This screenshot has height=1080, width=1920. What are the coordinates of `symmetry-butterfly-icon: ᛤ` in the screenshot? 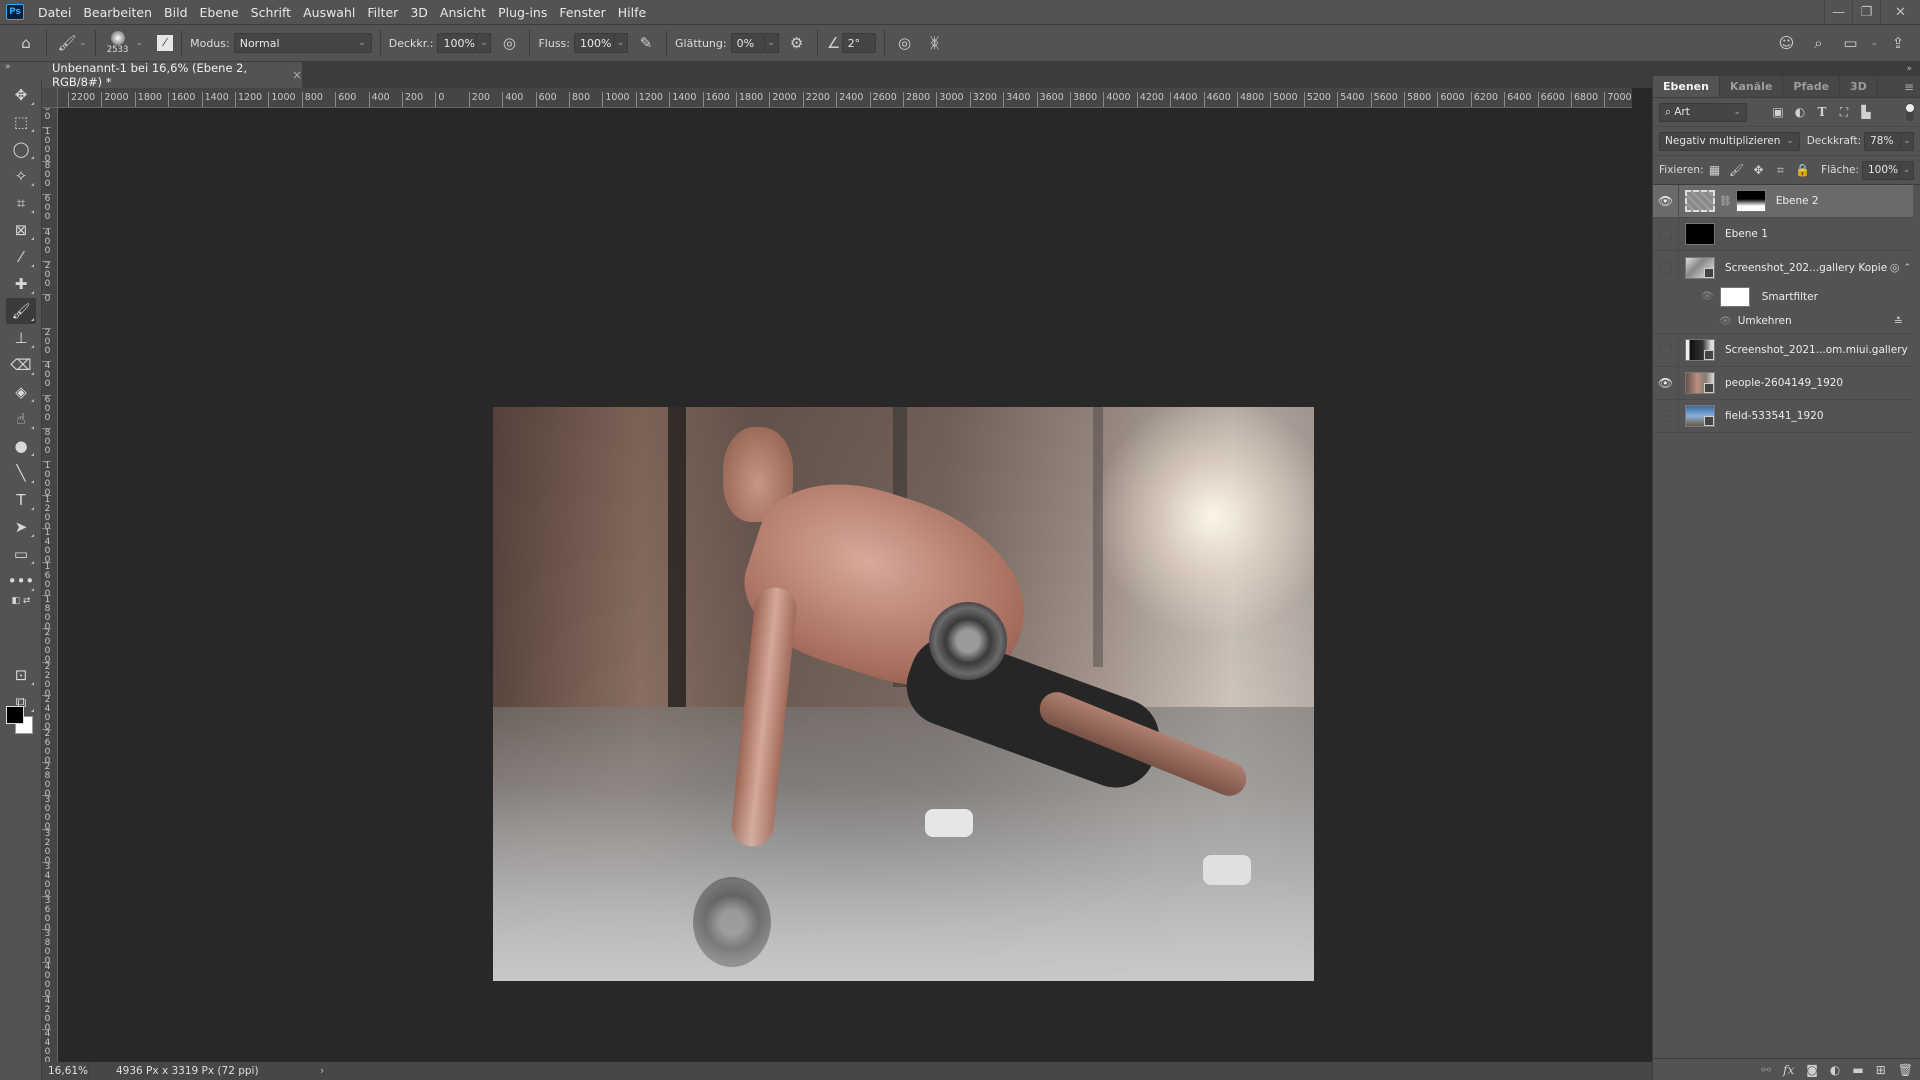 It's located at (935, 43).